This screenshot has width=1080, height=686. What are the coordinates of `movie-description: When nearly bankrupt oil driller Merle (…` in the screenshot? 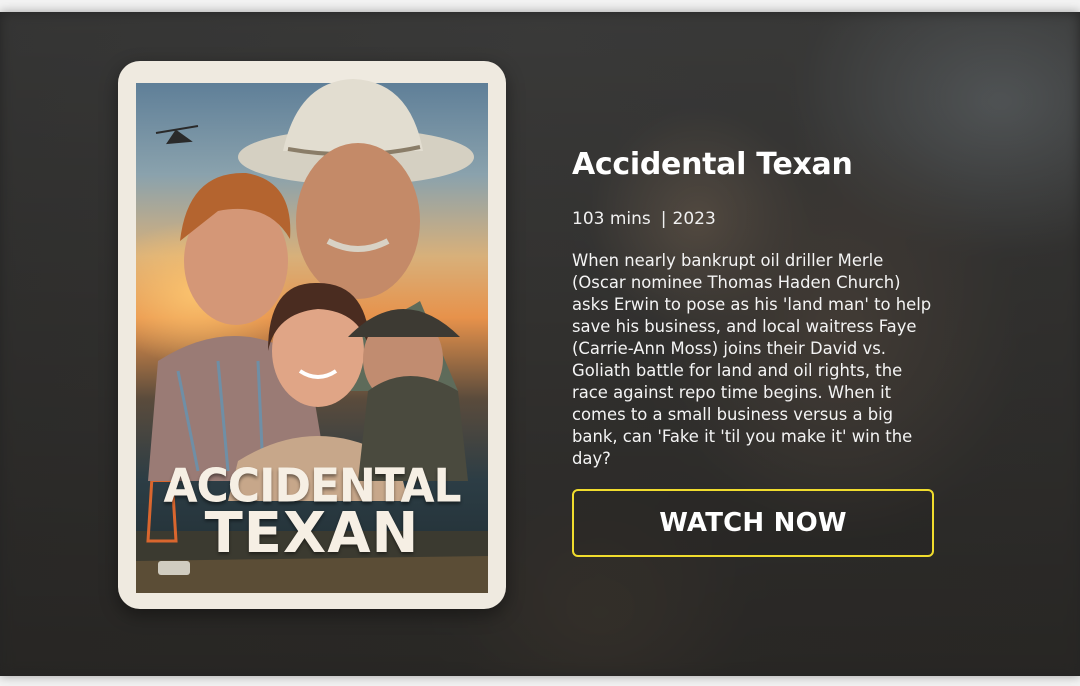 It's located at (752, 359).